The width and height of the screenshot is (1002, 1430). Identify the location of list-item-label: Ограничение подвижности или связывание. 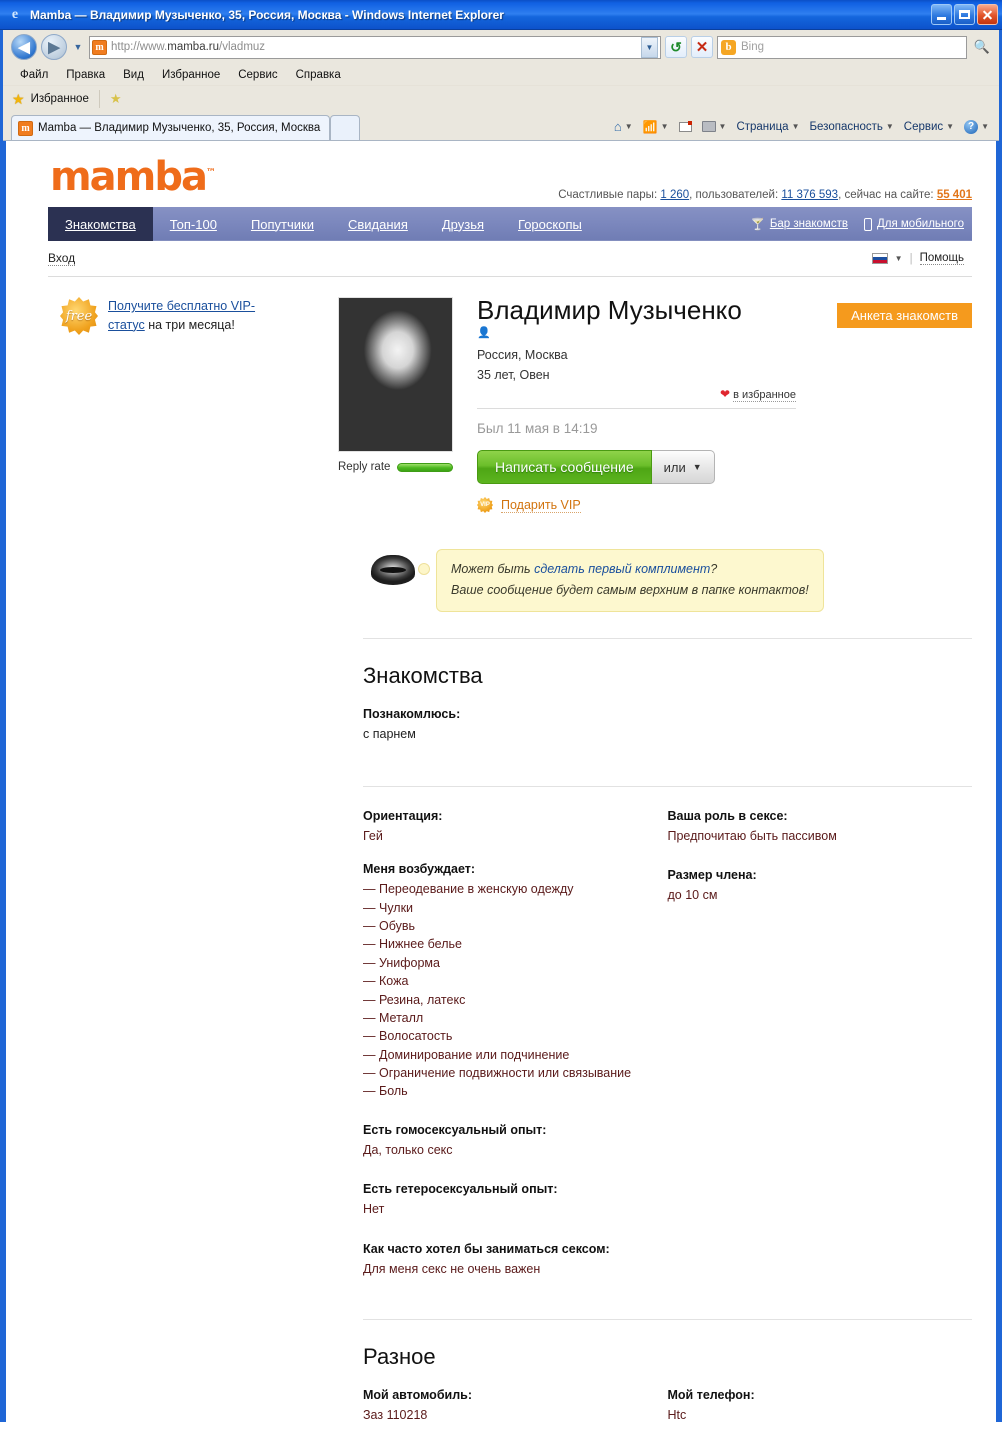
(505, 1073).